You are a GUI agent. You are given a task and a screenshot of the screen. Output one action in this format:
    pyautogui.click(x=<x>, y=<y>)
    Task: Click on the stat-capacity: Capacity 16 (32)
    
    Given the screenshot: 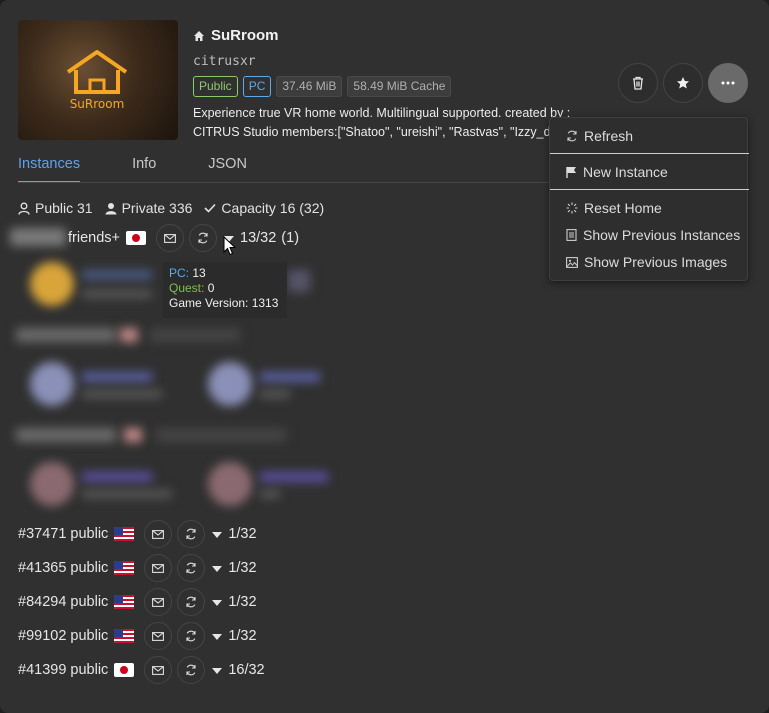 What is the action you would take?
    pyautogui.click(x=264, y=208)
    